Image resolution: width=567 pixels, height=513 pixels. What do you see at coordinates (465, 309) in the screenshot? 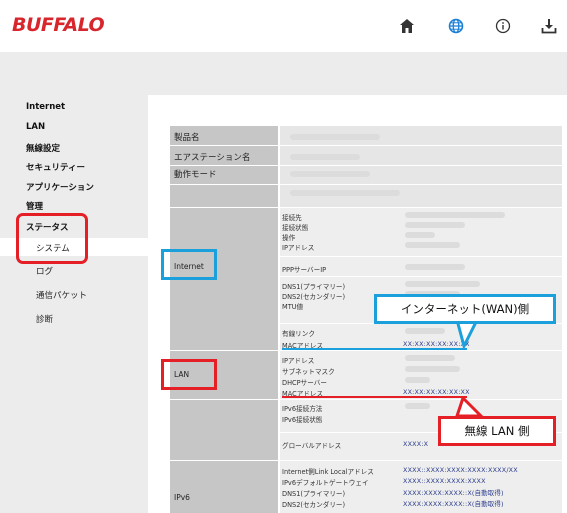
I see `wan-callout: インターネット(WAN)側` at bounding box center [465, 309].